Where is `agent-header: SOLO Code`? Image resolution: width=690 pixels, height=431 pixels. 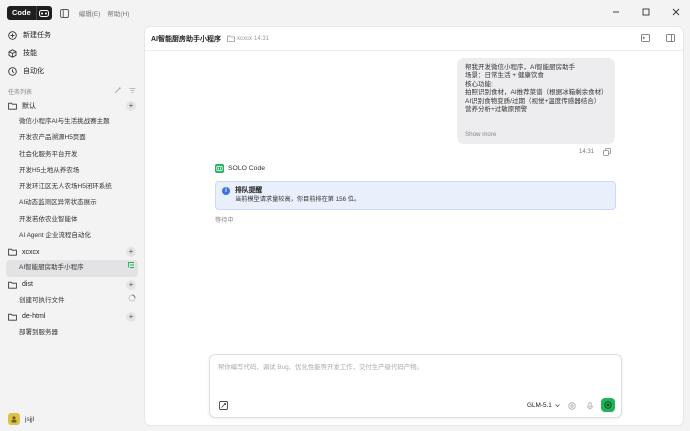 agent-header: SOLO Code is located at coordinates (240, 168).